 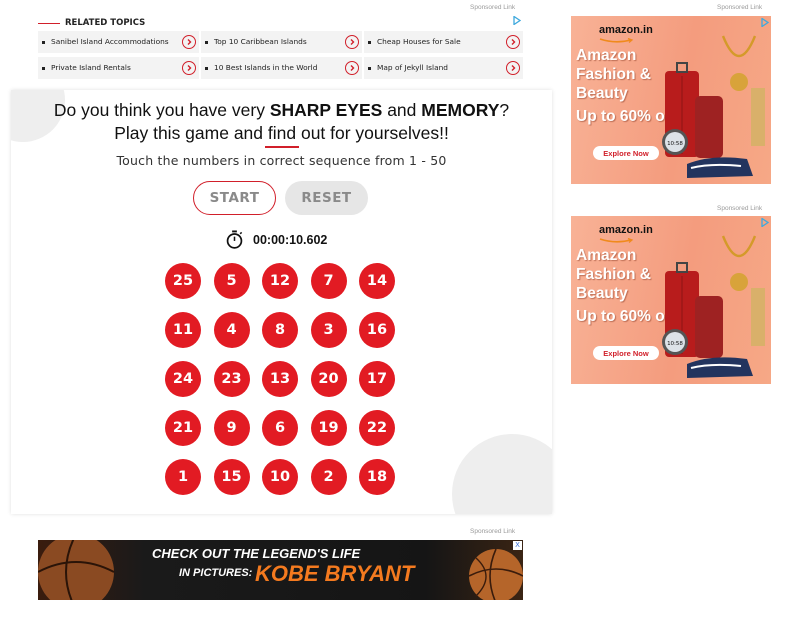 I want to click on ad-line-3: KOBE BRYANT, so click(x=335, y=573).